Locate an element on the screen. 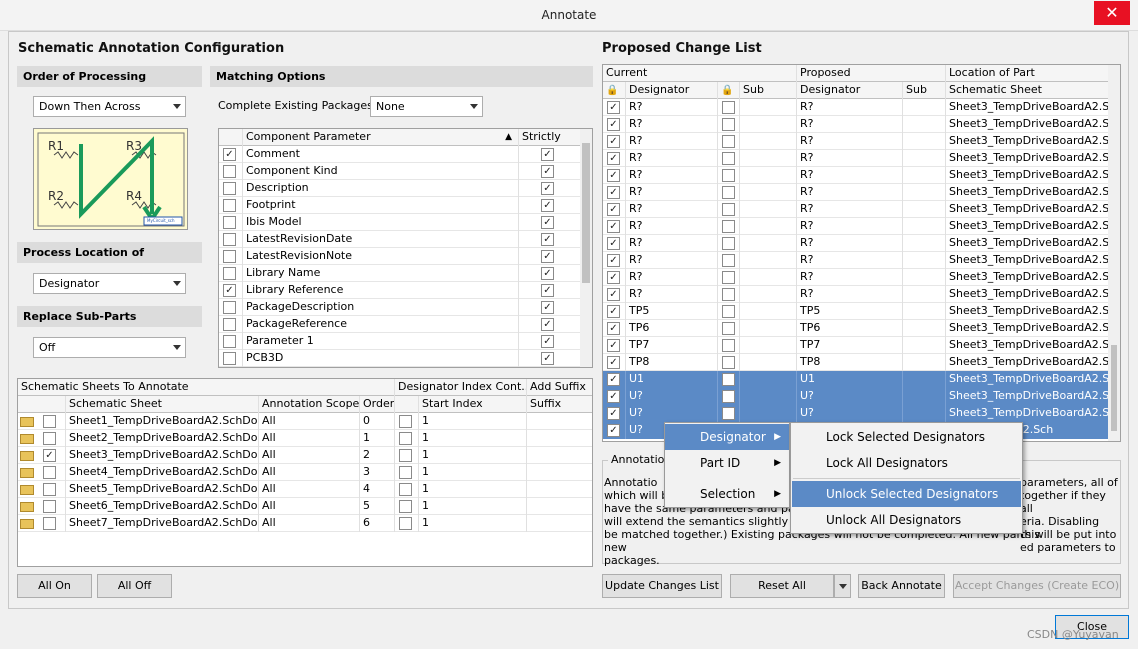 The height and width of the screenshot is (649, 1138). parameter-row: PackageDescription ✓ is located at coordinates (405, 307).